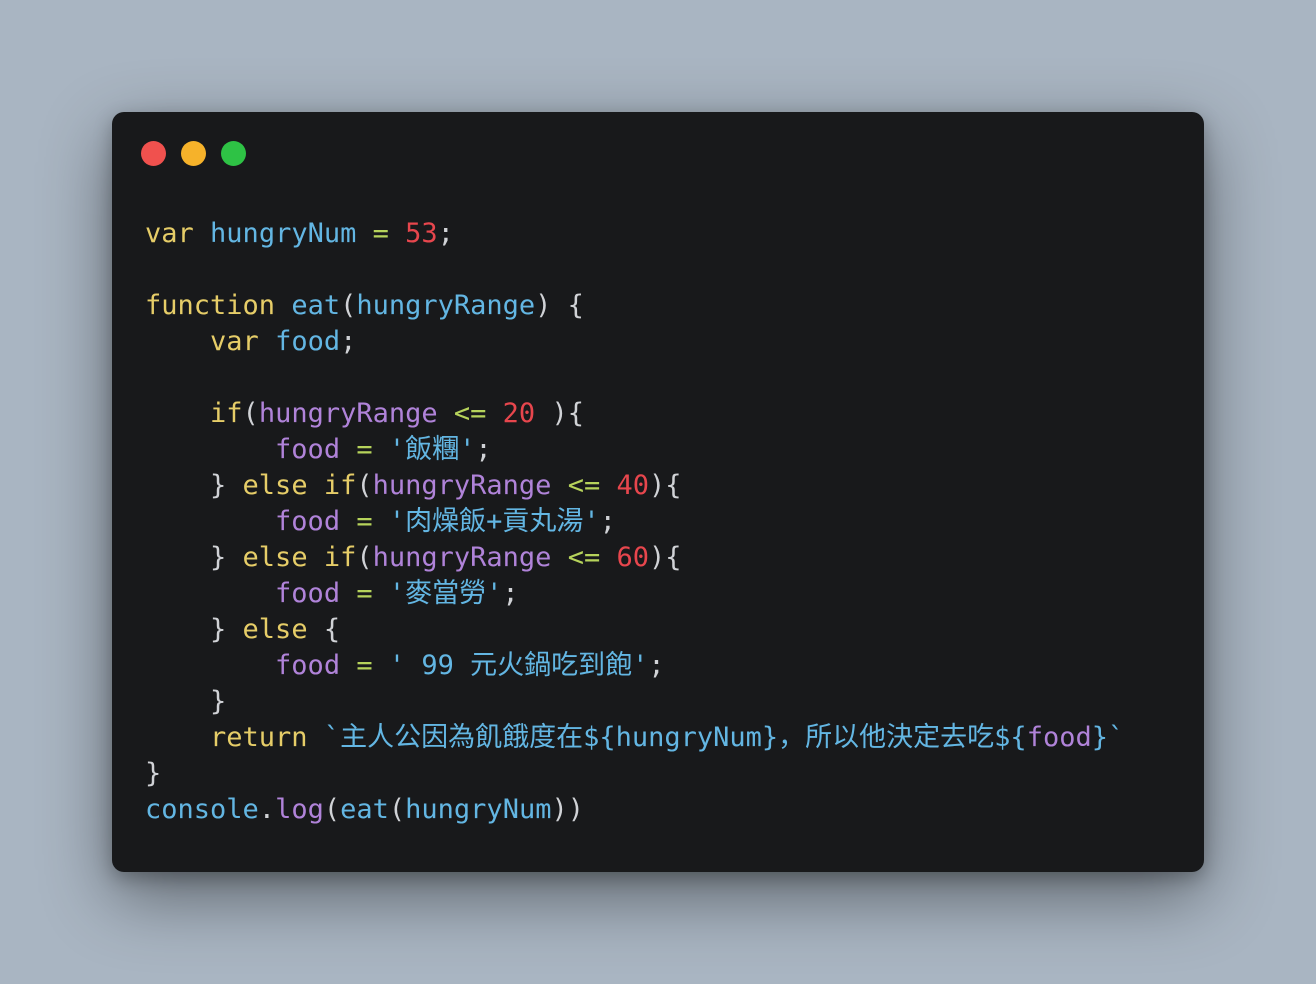  I want to click on code-line: food = '麥當勞';, so click(634, 594).